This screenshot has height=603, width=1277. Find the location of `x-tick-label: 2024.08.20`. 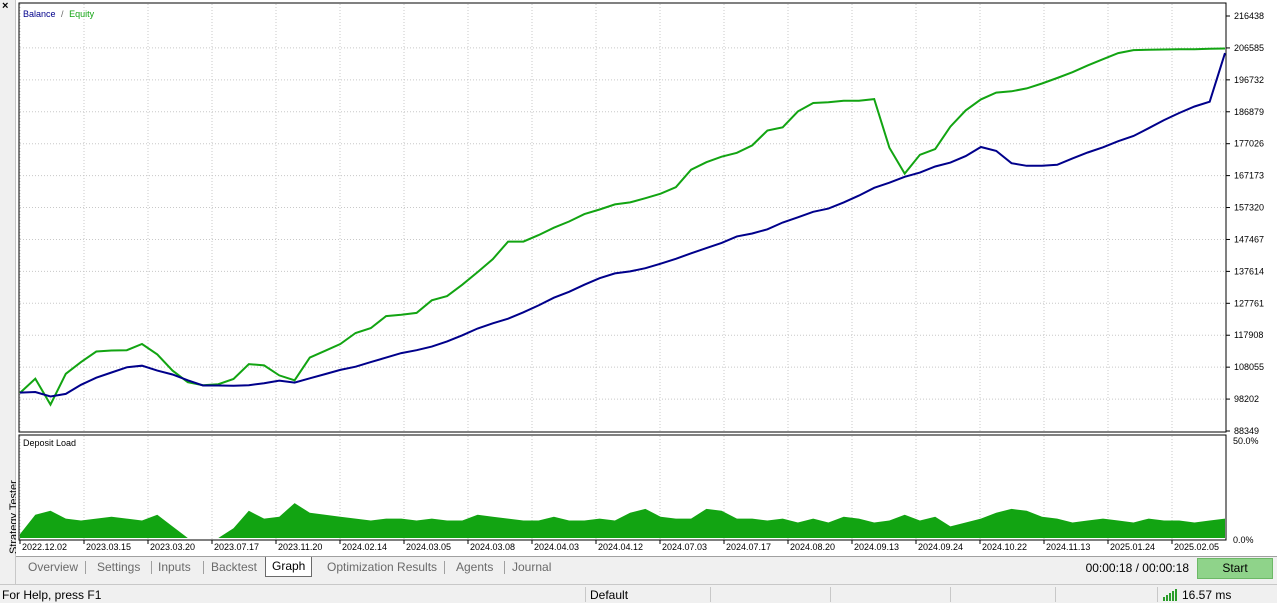

x-tick-label: 2024.08.20 is located at coordinates (812, 547).